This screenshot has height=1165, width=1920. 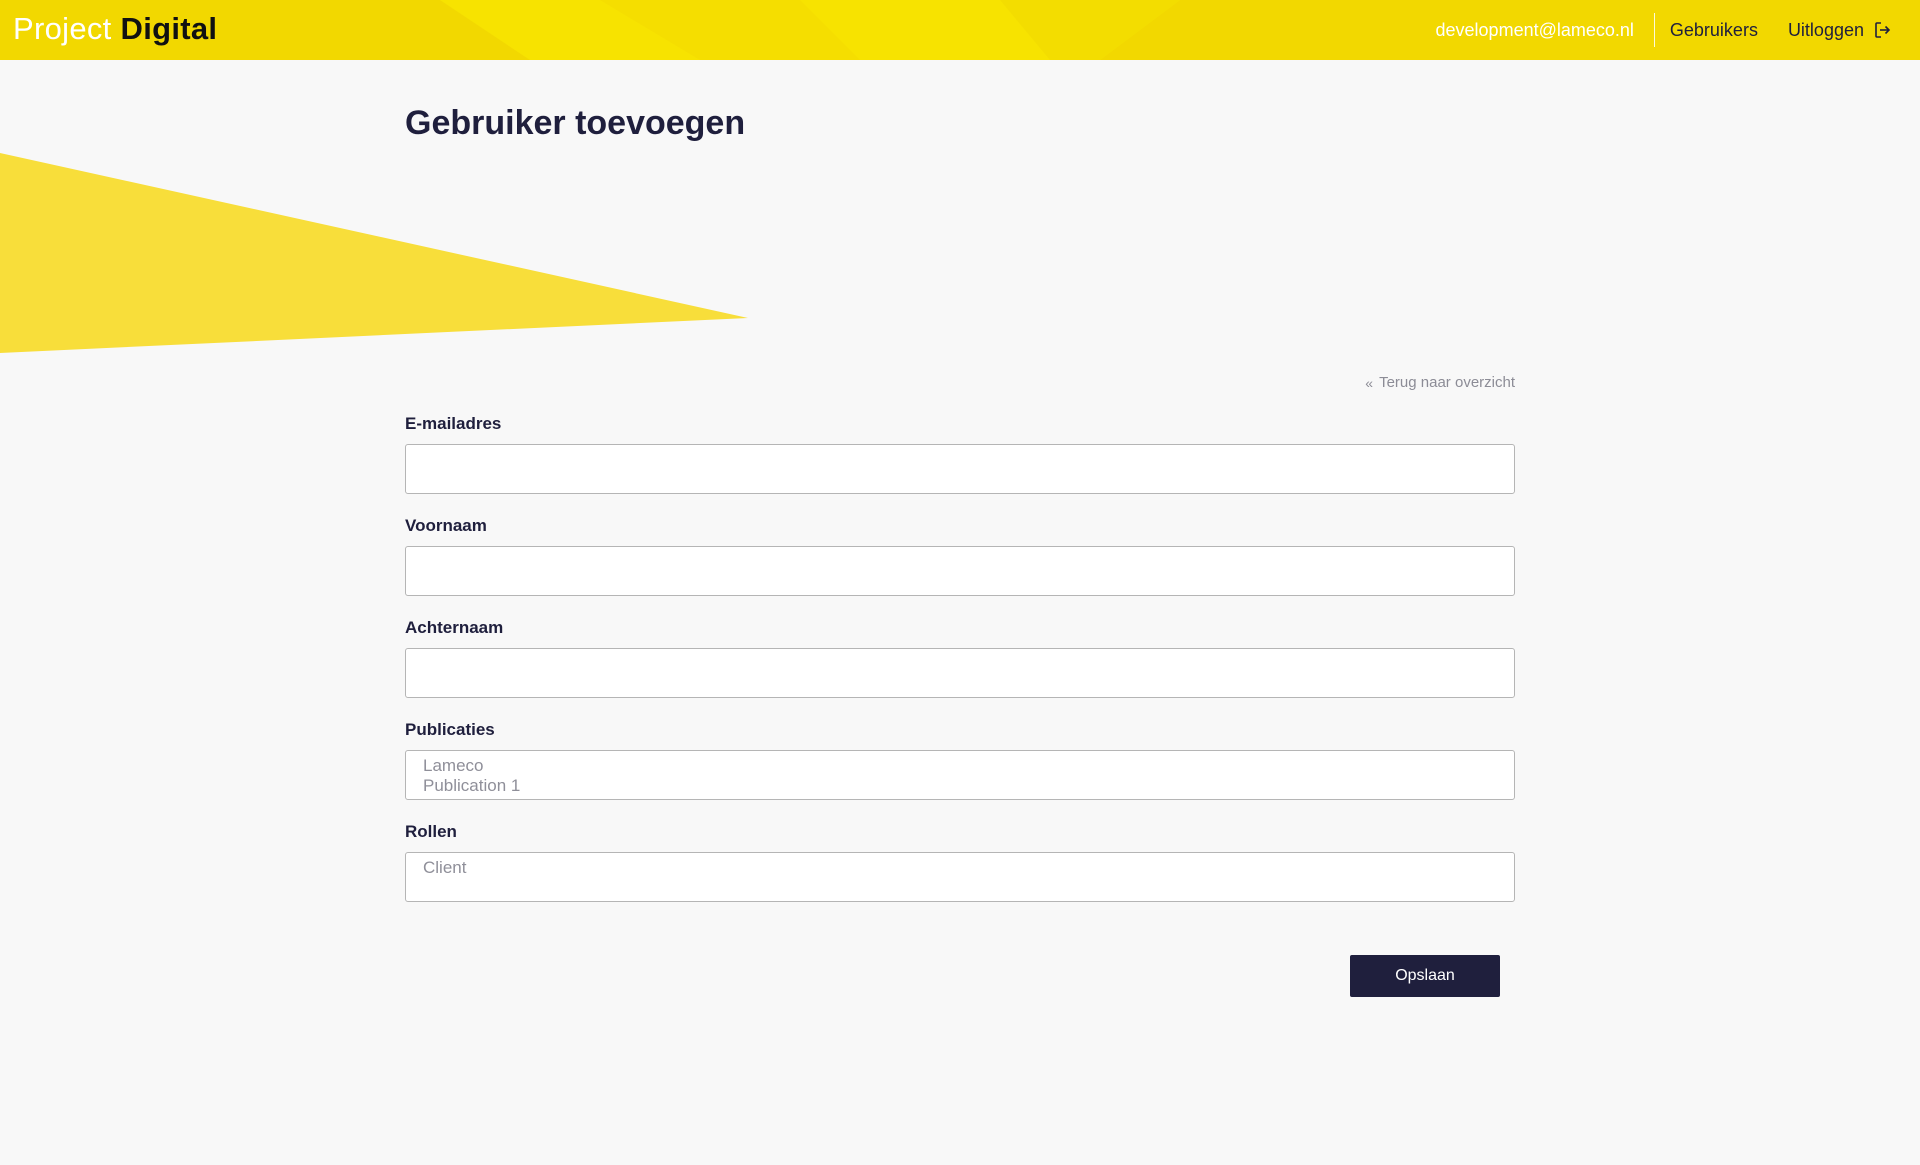 I want to click on nav-users-link: Gebruikers, so click(x=1714, y=30).